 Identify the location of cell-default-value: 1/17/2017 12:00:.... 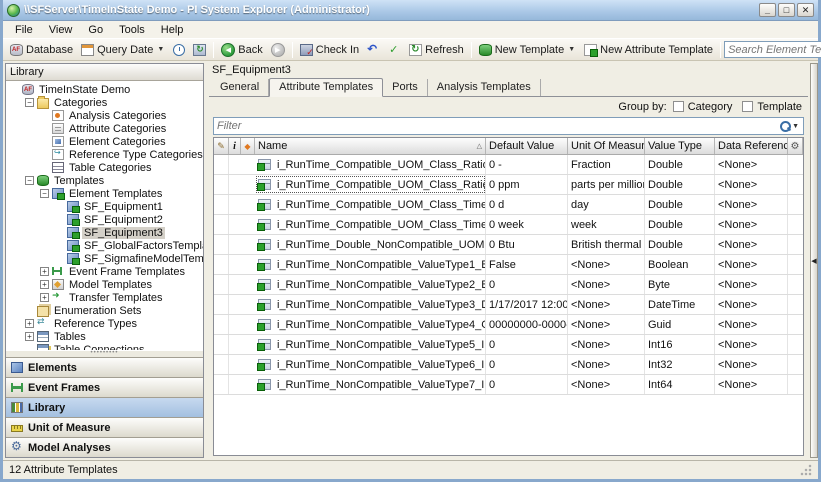
(527, 304).